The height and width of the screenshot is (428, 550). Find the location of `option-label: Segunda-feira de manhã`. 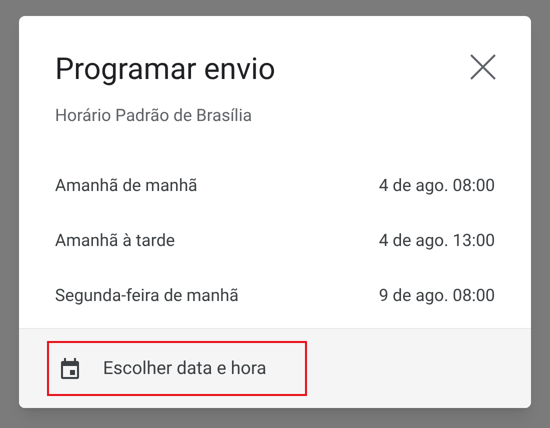

option-label: Segunda-feira de manhã is located at coordinates (147, 296).